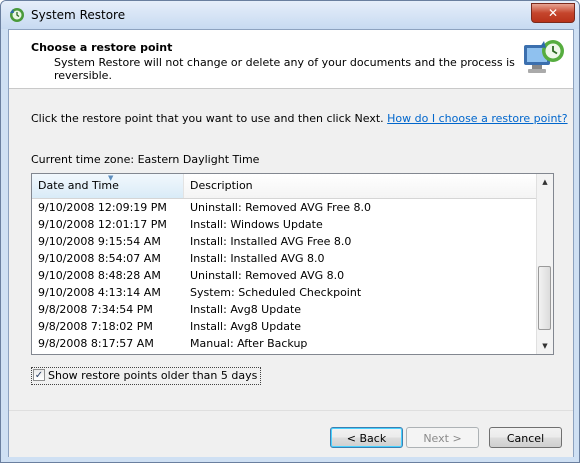  Describe the element at coordinates (78, 185) in the screenshot. I see `column-header-date-label: Date and Time` at that location.